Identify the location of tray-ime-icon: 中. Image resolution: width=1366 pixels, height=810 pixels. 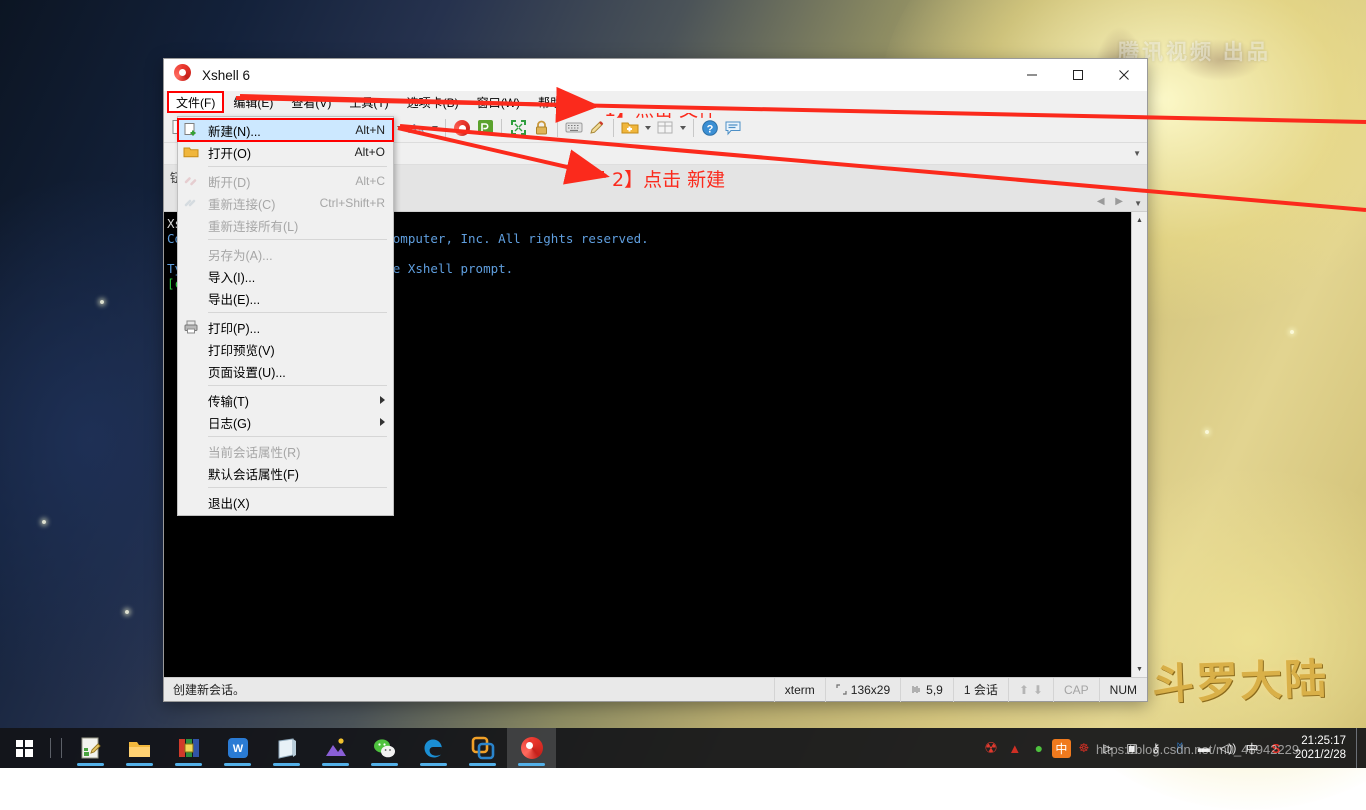
(1061, 748).